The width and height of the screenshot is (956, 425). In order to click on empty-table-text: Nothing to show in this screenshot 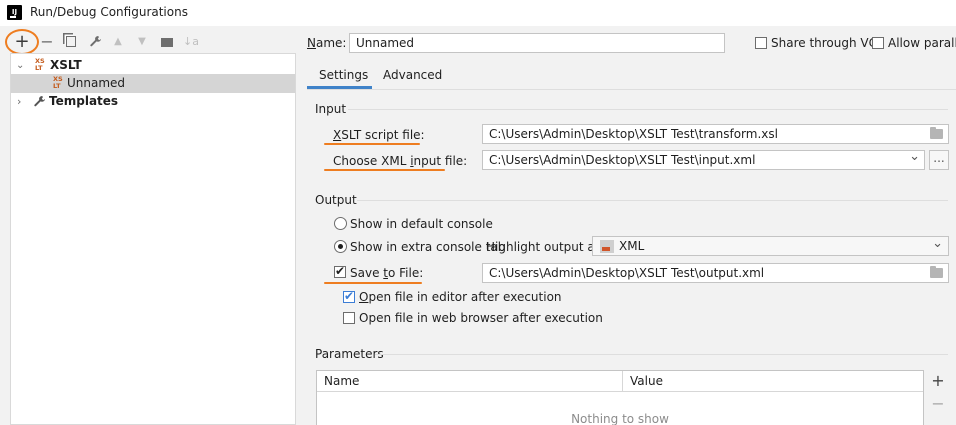, I will do `click(620, 418)`.